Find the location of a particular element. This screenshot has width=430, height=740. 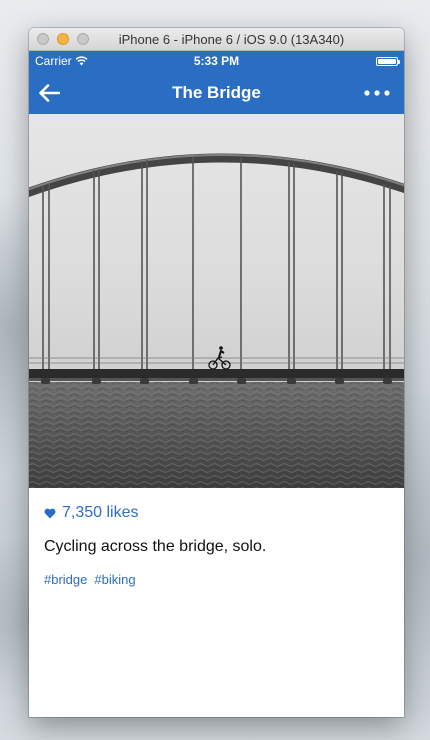

battery-icon is located at coordinates (388, 61).